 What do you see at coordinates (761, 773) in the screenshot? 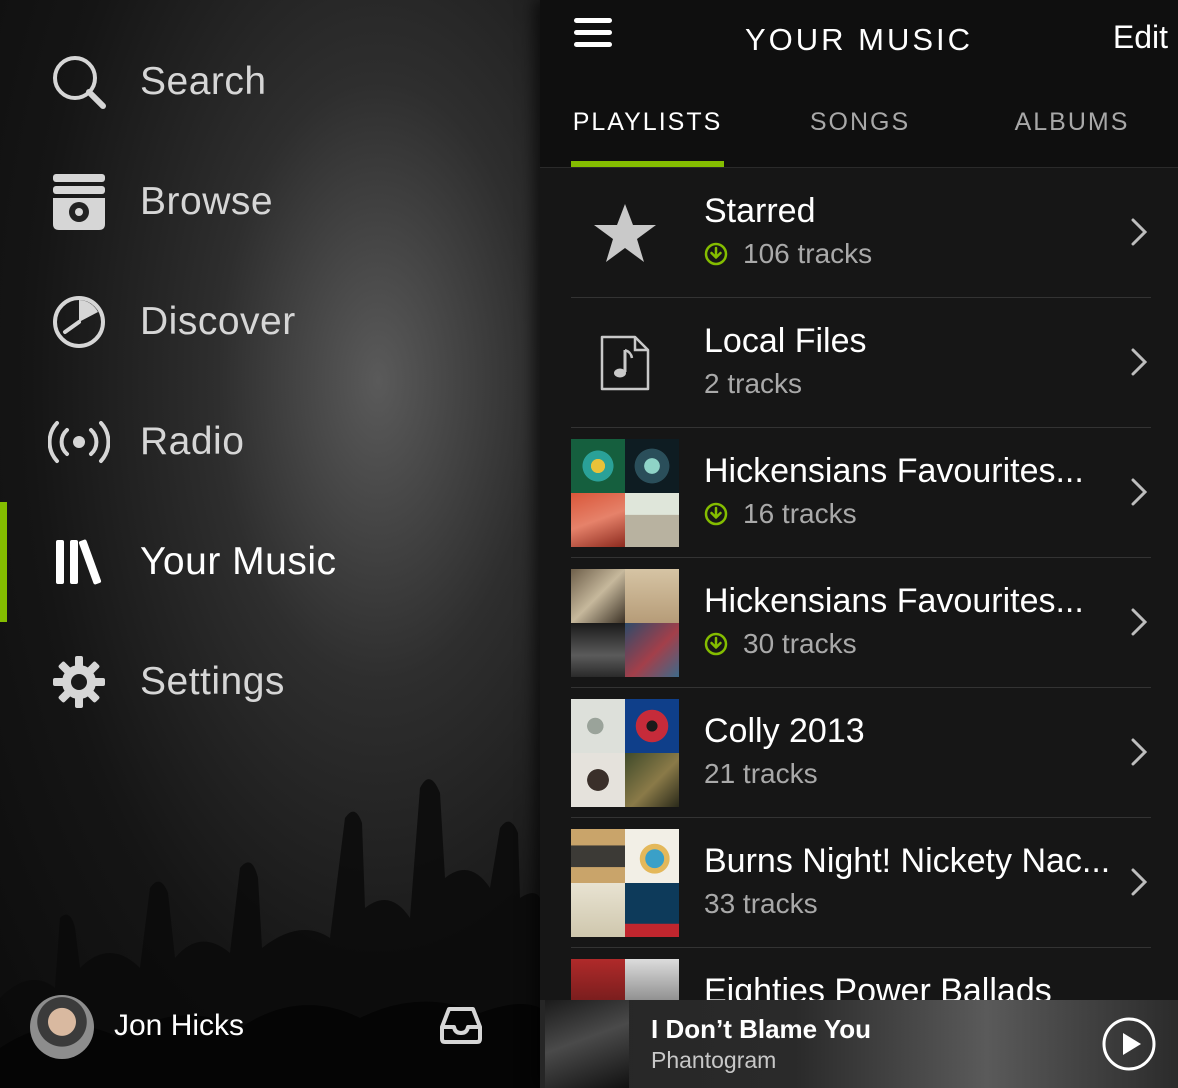
I see `track-count: 21 tracks` at bounding box center [761, 773].